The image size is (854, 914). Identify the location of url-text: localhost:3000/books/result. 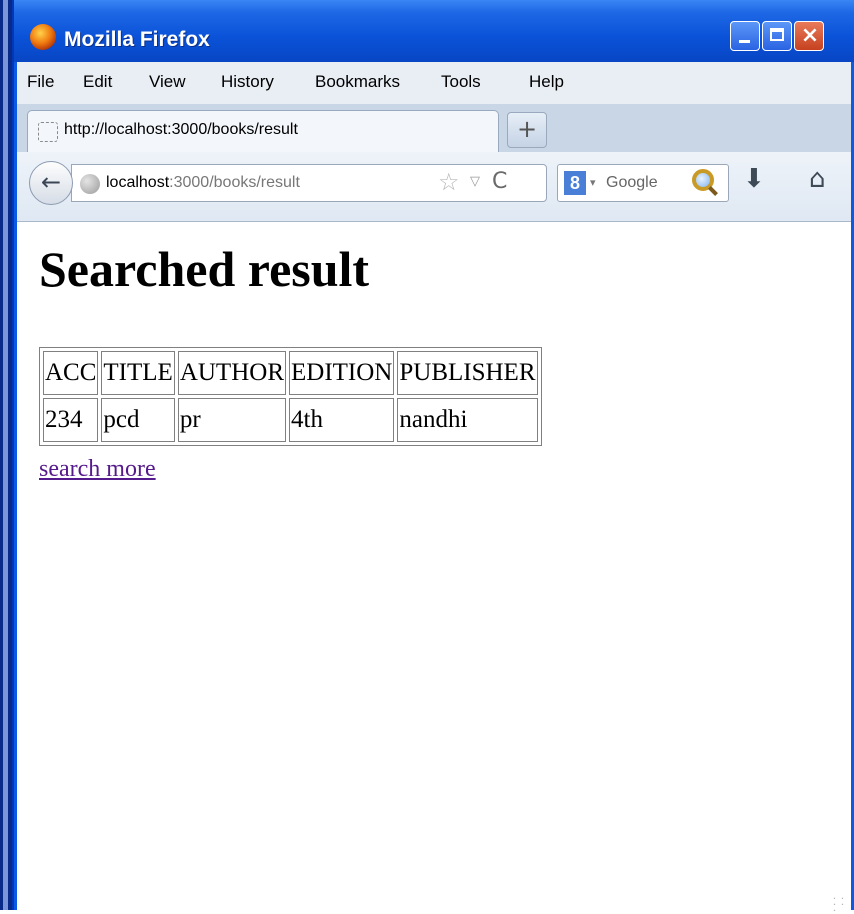
(203, 183).